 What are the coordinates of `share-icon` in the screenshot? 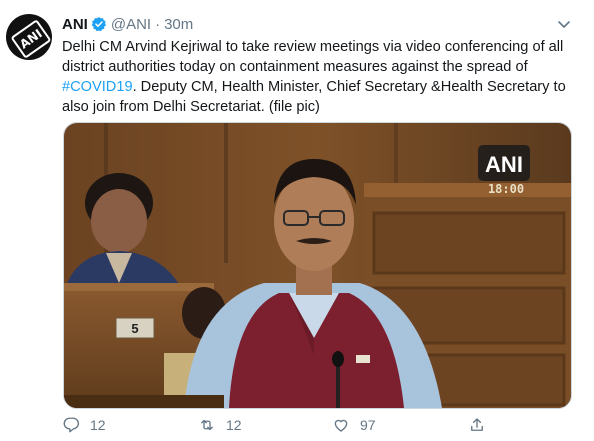 It's located at (477, 424).